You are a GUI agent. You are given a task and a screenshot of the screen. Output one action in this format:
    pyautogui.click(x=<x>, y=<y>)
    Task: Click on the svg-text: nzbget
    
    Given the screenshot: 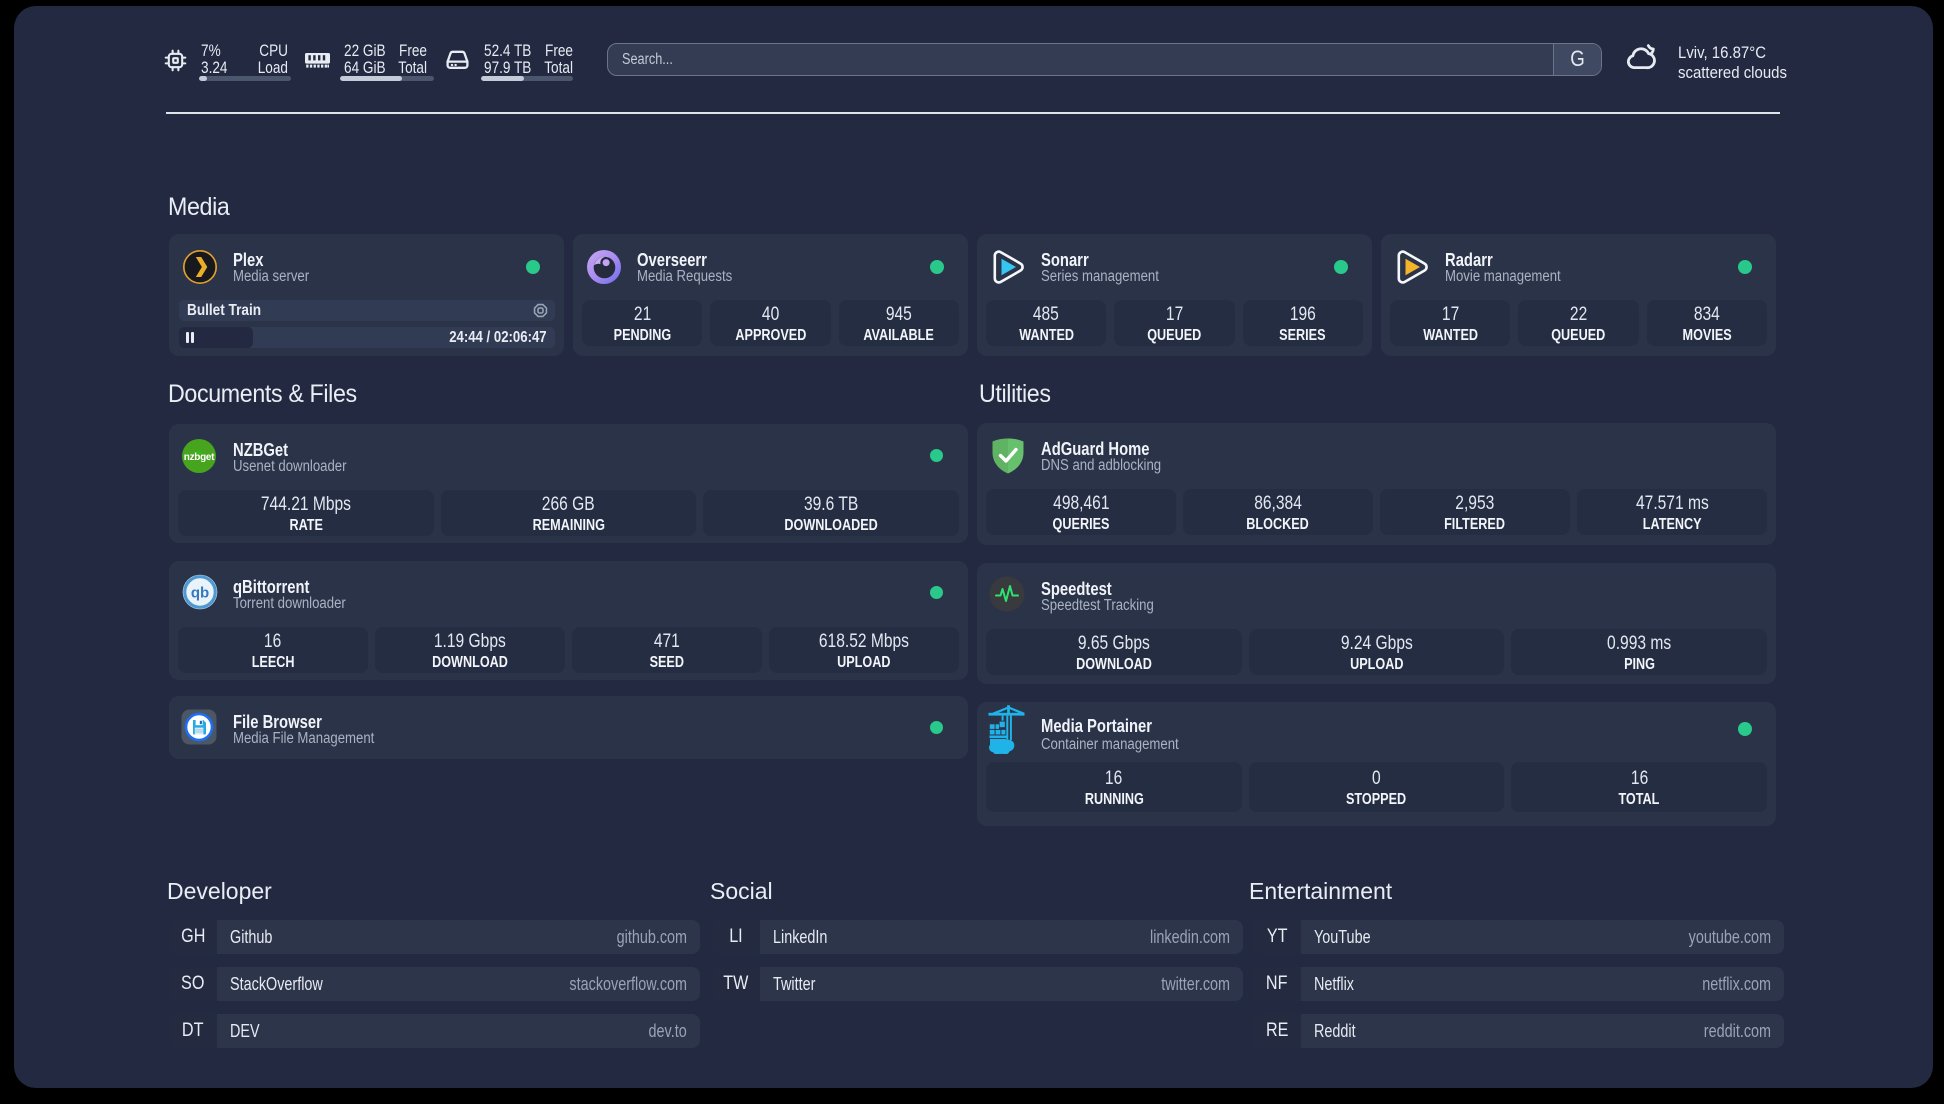 What is the action you would take?
    pyautogui.click(x=199, y=457)
    